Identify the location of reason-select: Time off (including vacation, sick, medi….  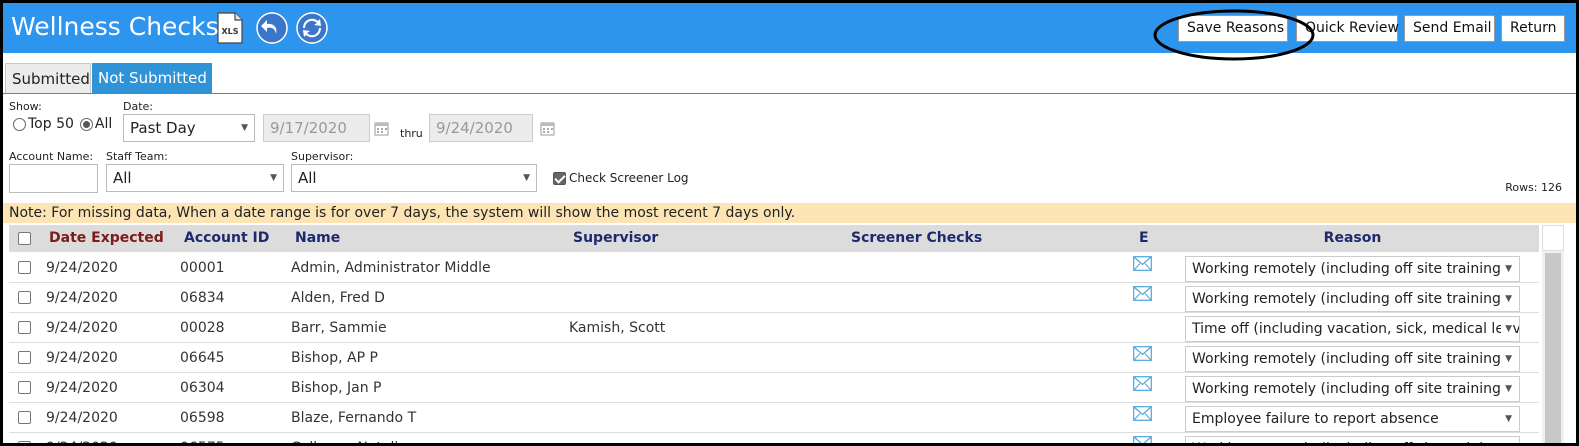
(1352, 329).